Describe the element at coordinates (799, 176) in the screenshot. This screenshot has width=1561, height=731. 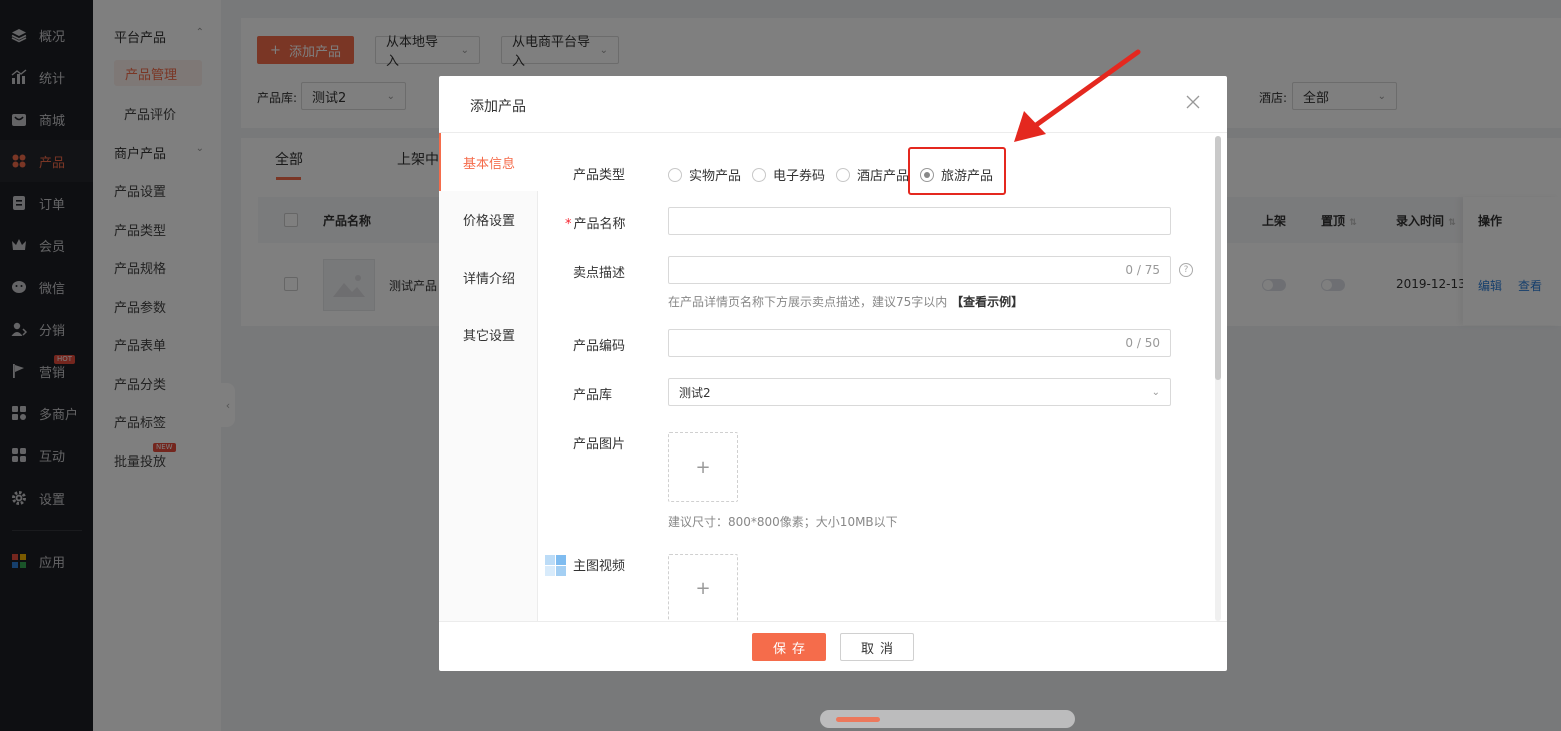
I see `radio-label: 电子券码` at that location.